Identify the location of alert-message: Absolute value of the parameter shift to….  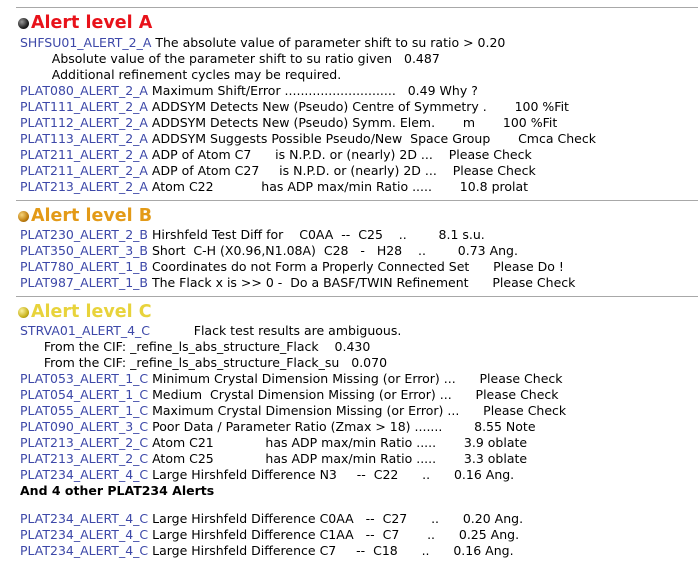
(230, 58).